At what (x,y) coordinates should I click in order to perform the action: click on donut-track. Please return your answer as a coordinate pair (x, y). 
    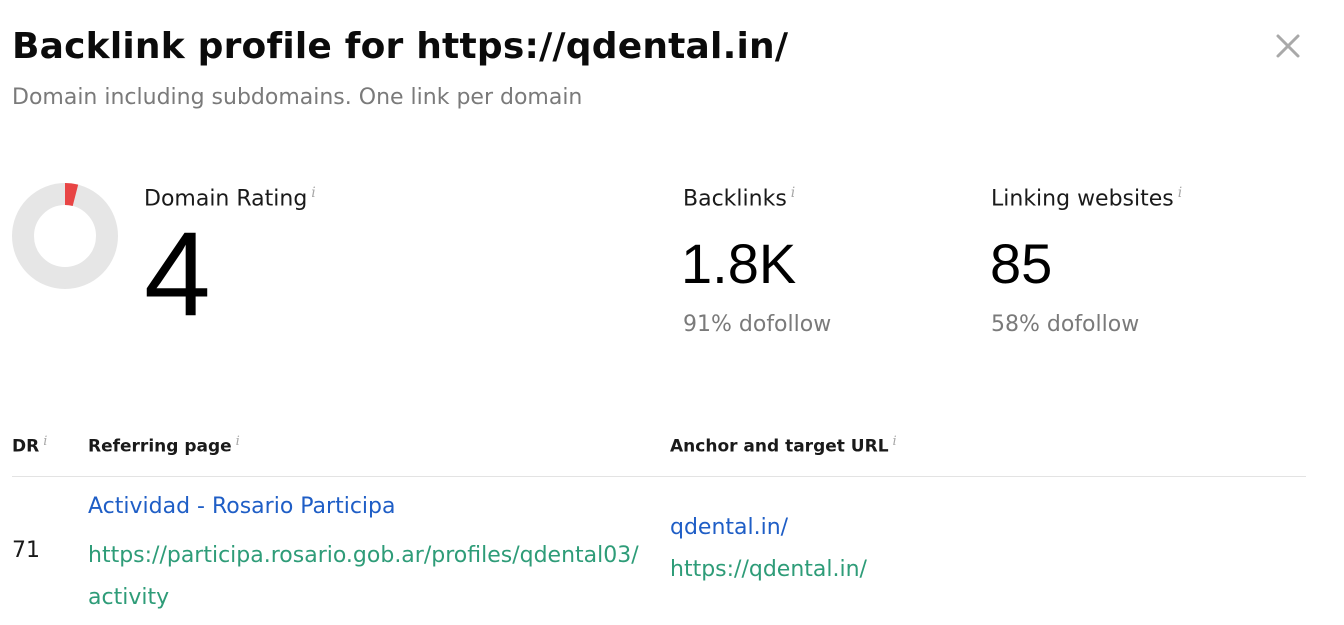
    Looking at the image, I should click on (65, 236).